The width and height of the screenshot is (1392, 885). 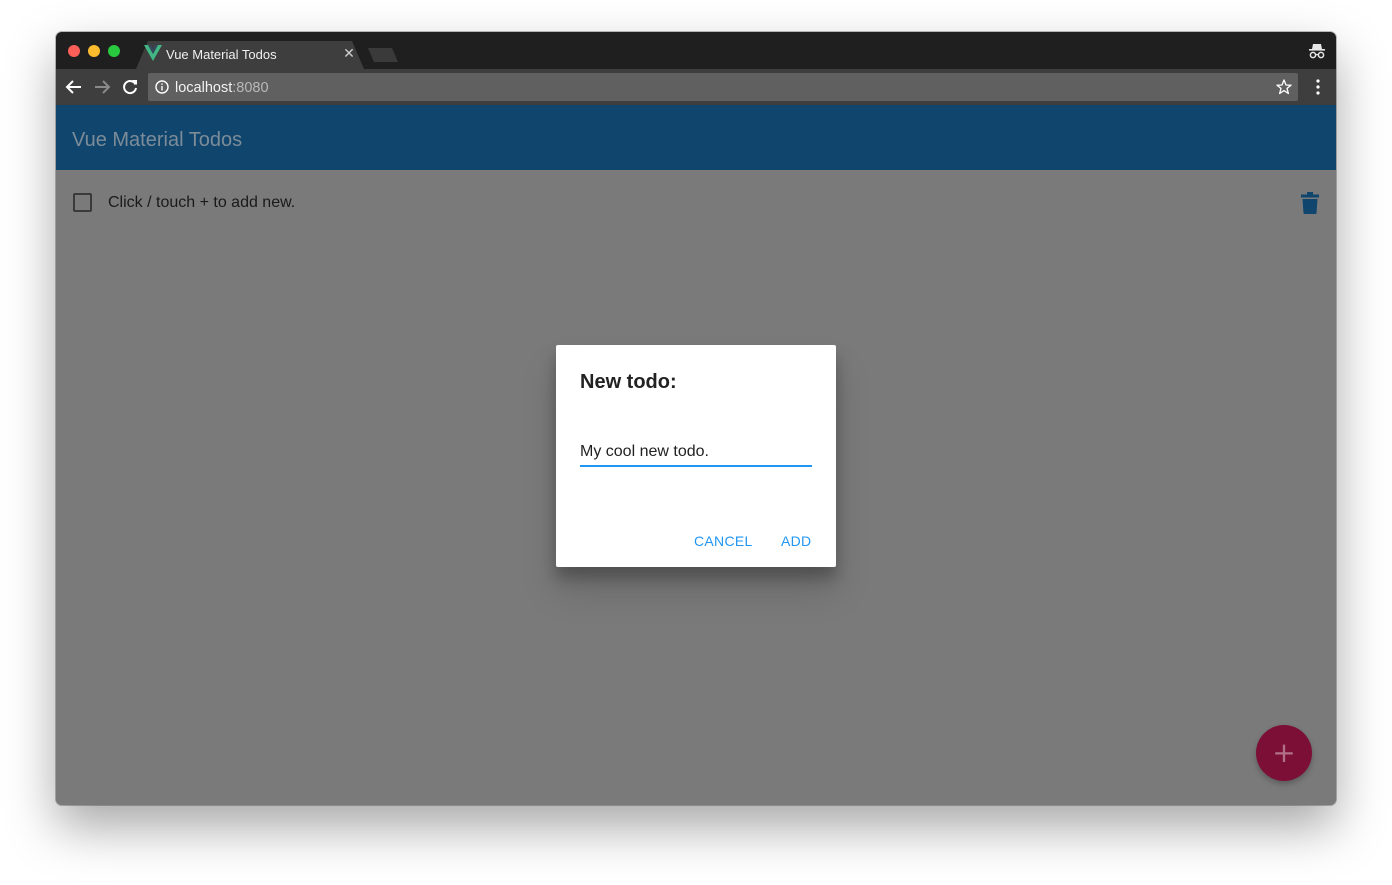 I want to click on star-icon, so click(x=1284, y=87).